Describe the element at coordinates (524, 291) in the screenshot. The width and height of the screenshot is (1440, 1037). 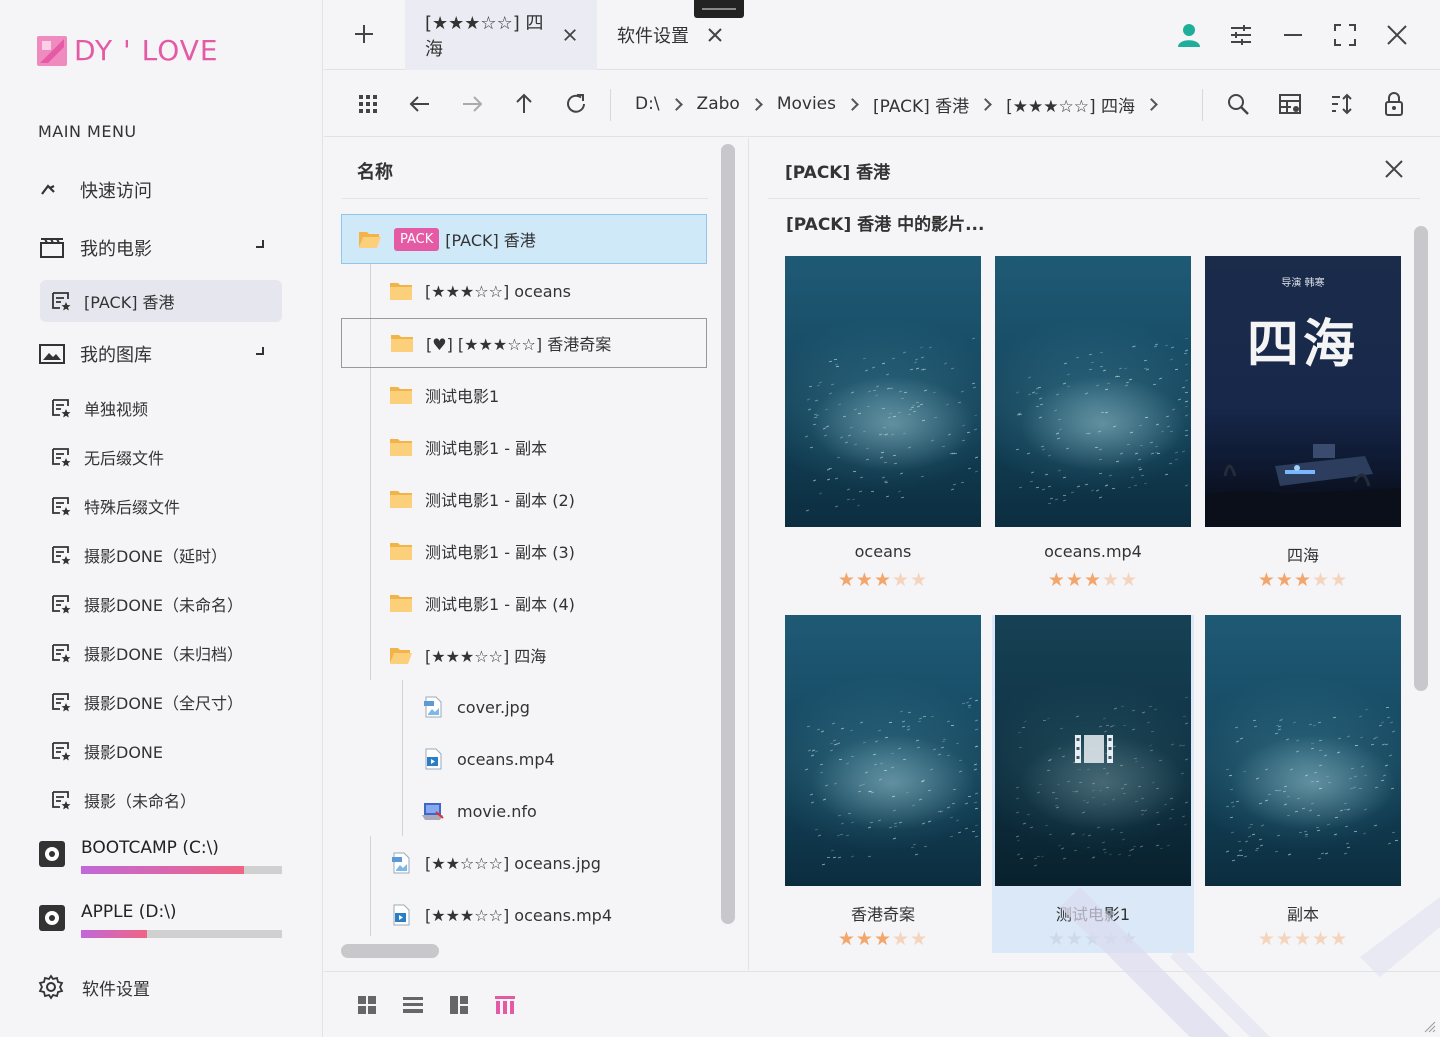
I see `tree-row-folder: [★★★☆☆] oceans` at that location.